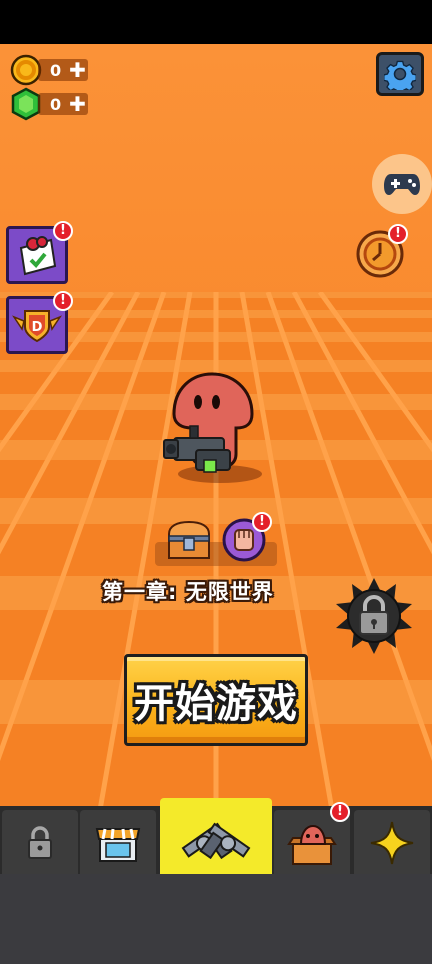 The width and height of the screenshot is (432, 964). I want to click on gem-currency: 0 ✚, so click(49, 104).